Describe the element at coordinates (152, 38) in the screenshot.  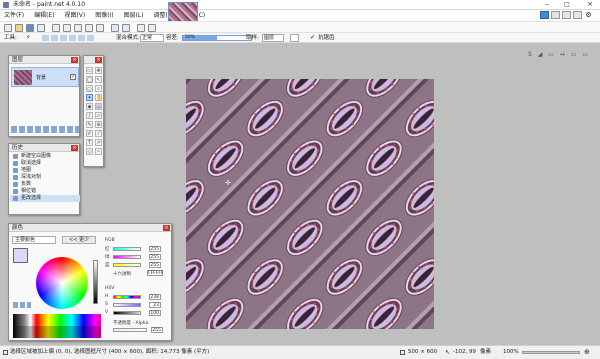
I see `blend-mode-select: 正常` at that location.